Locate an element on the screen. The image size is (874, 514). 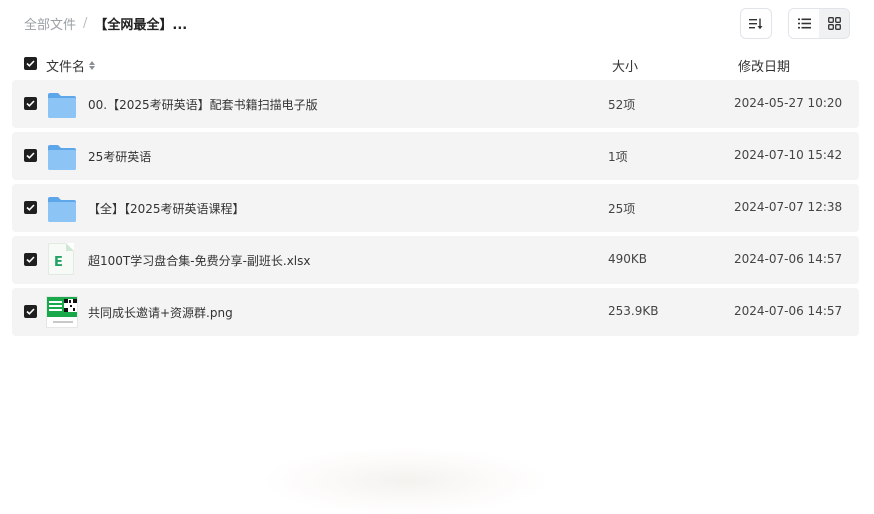
select-all-checkbox is located at coordinates (30, 63).